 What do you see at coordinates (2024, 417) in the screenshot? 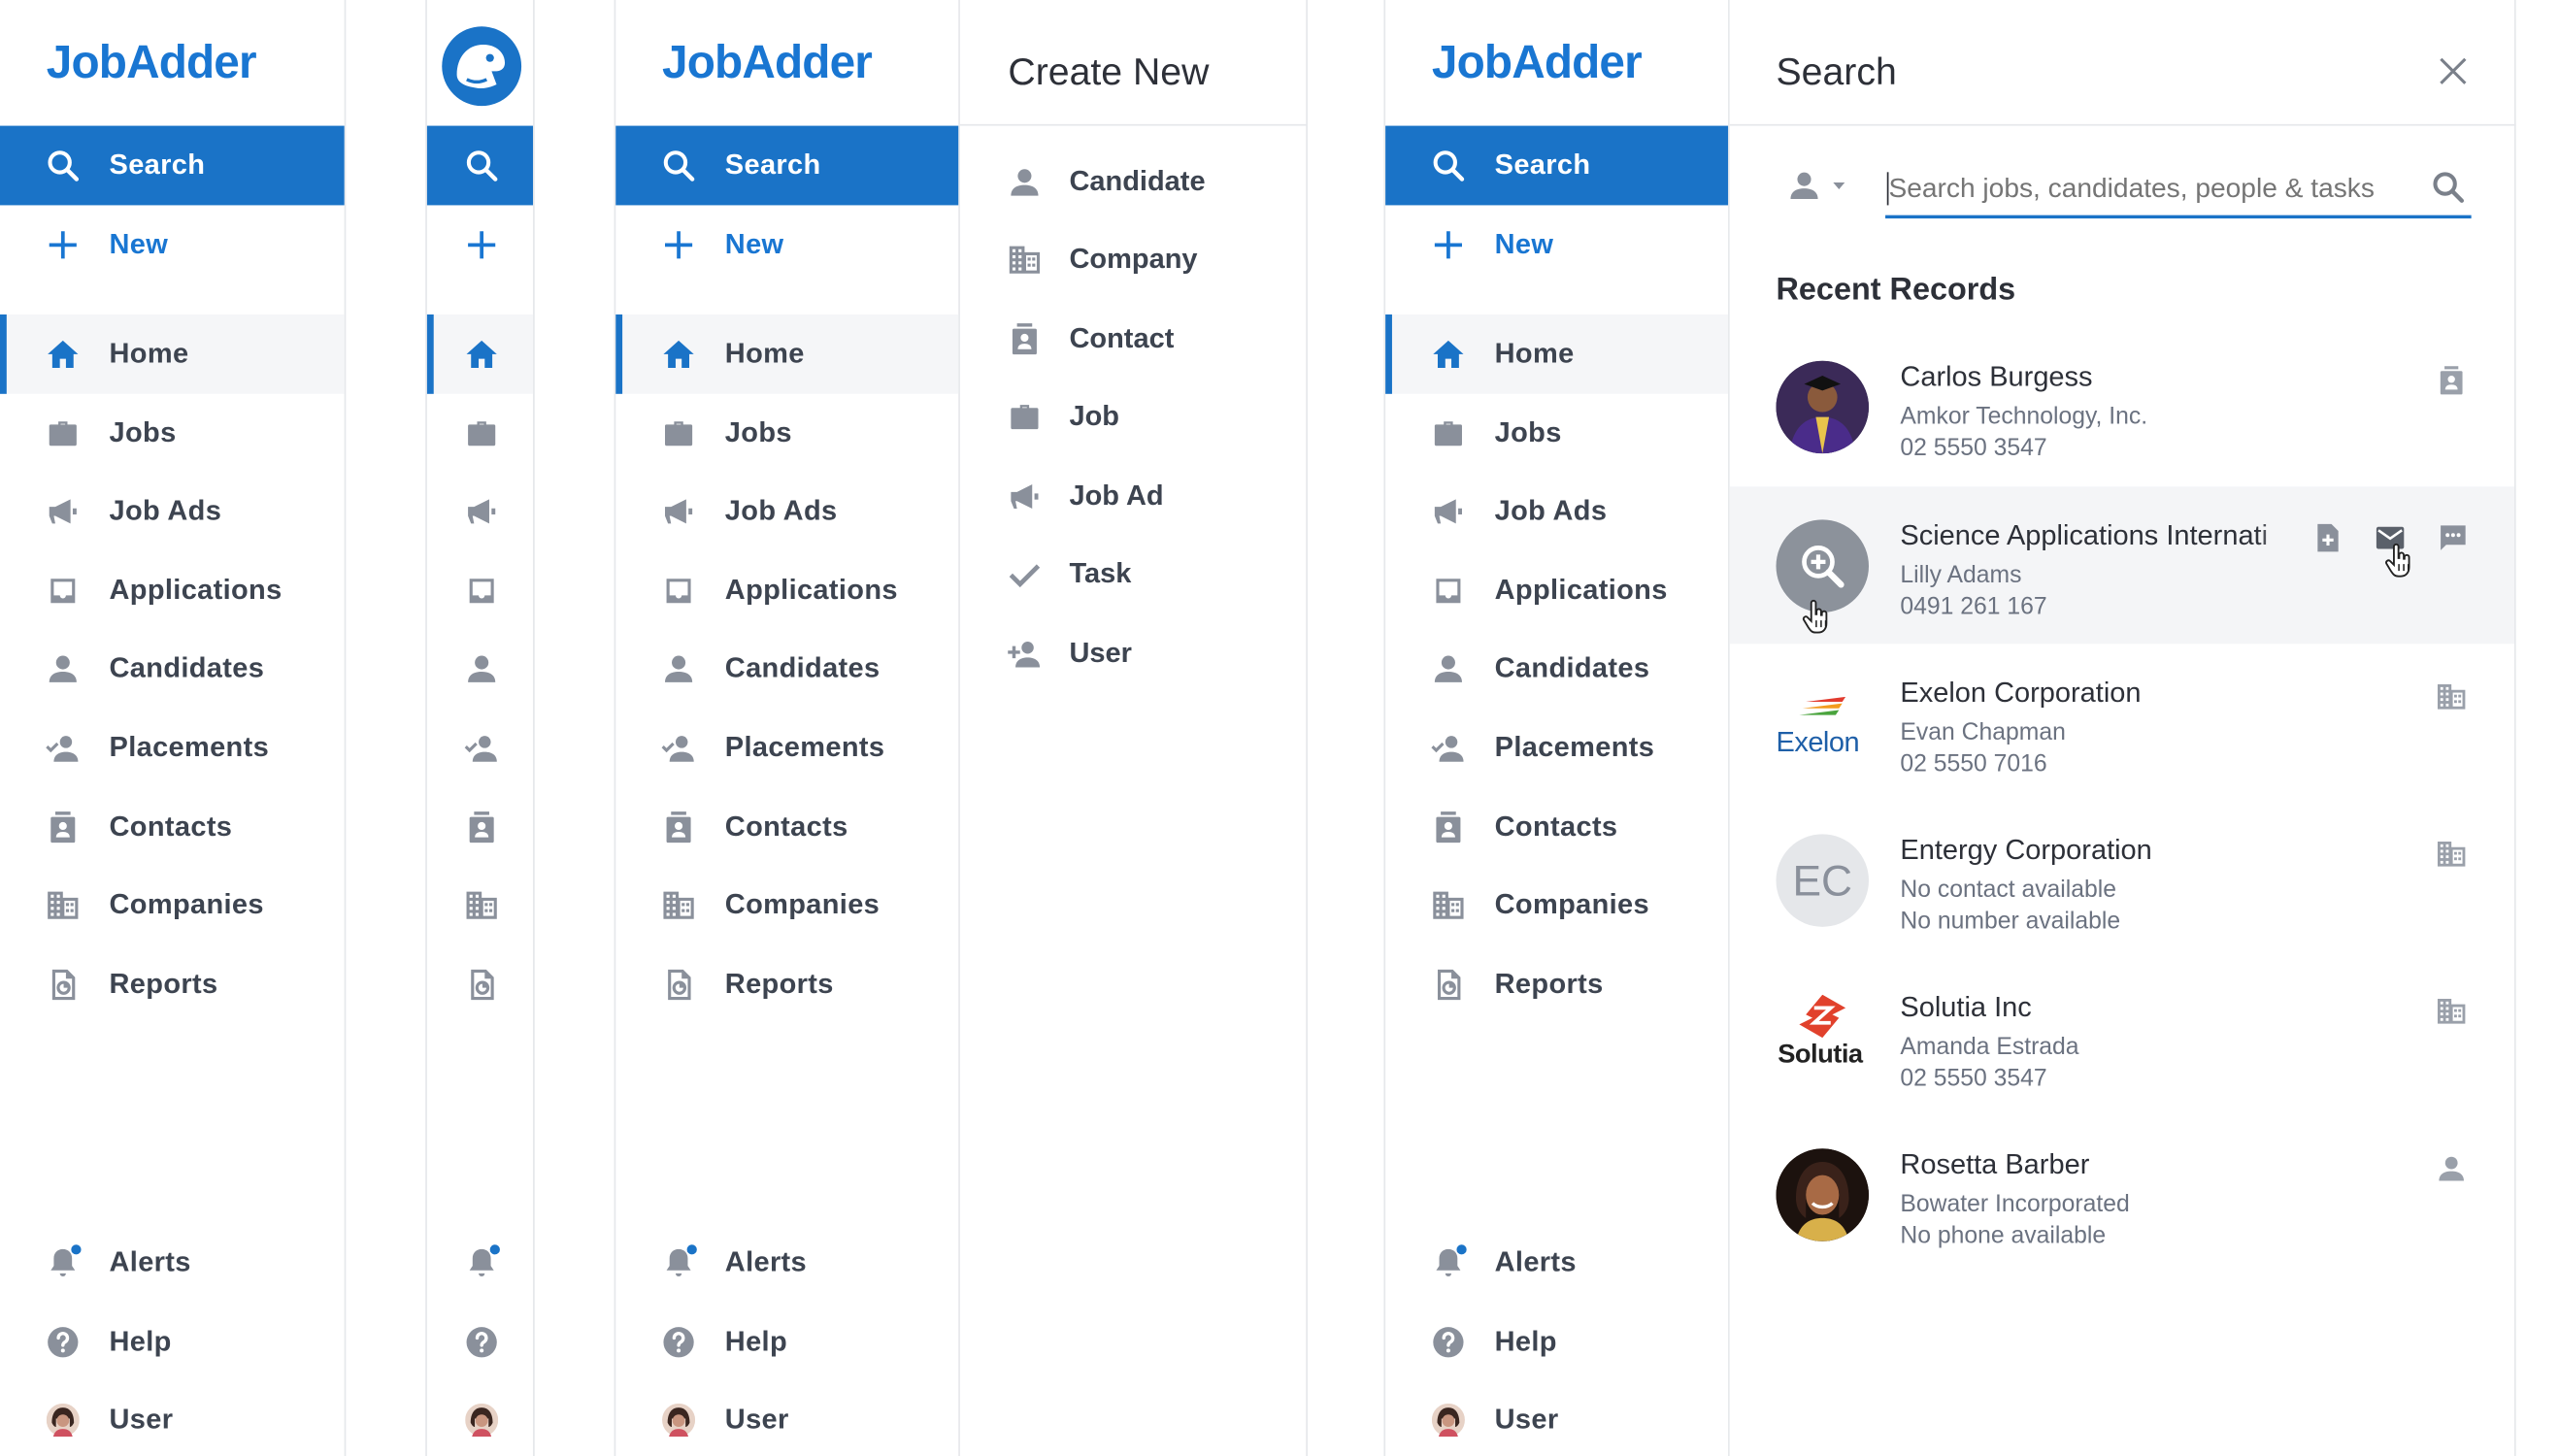
I see `record-subtitle: Amkor Technology, Inc.` at bounding box center [2024, 417].